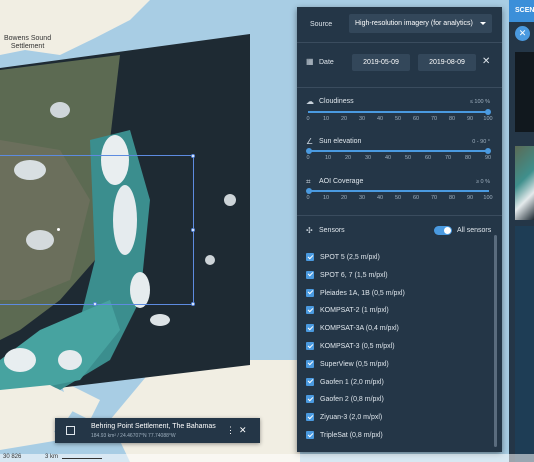  What do you see at coordinates (52, 457) in the screenshot?
I see `scale-label: 3 km` at bounding box center [52, 457].